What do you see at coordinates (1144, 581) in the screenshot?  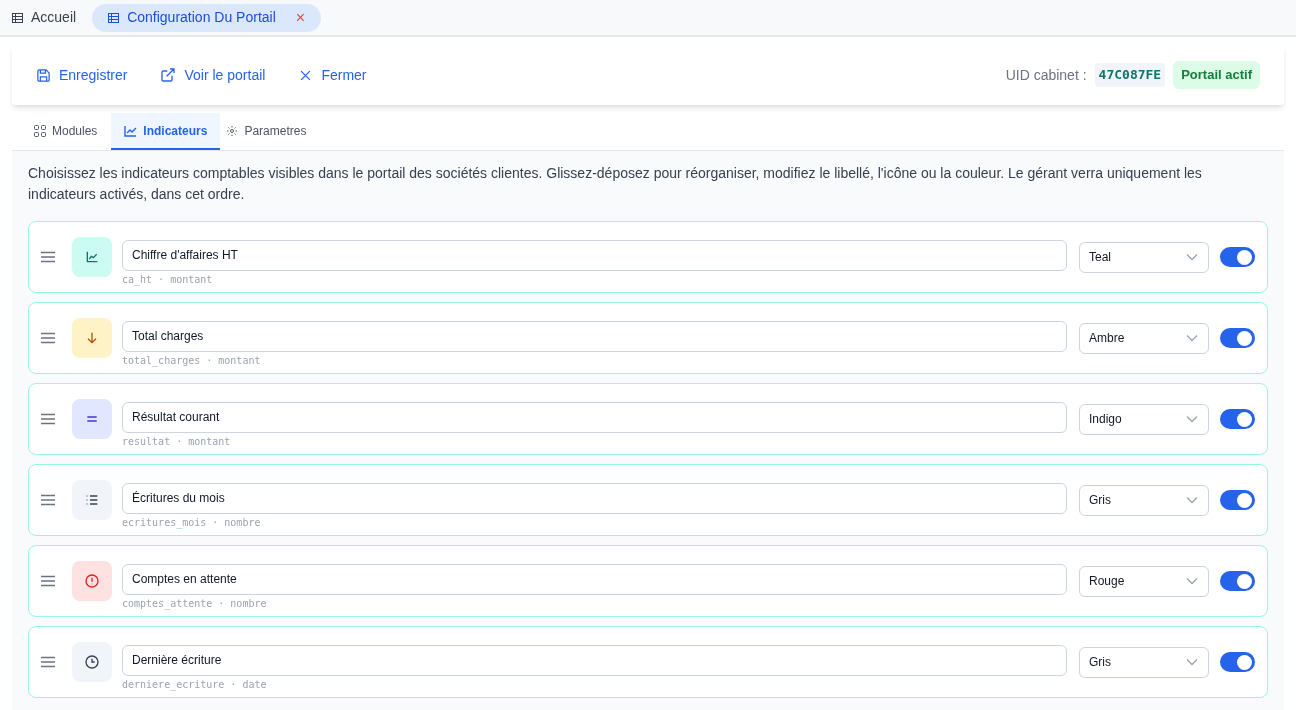 I see `color-select: Rouge` at bounding box center [1144, 581].